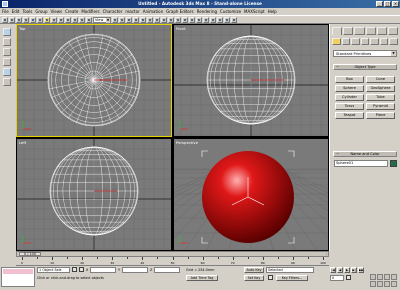 The height and width of the screenshot is (290, 400). I want to click on unlink-icon, so click(26, 19).